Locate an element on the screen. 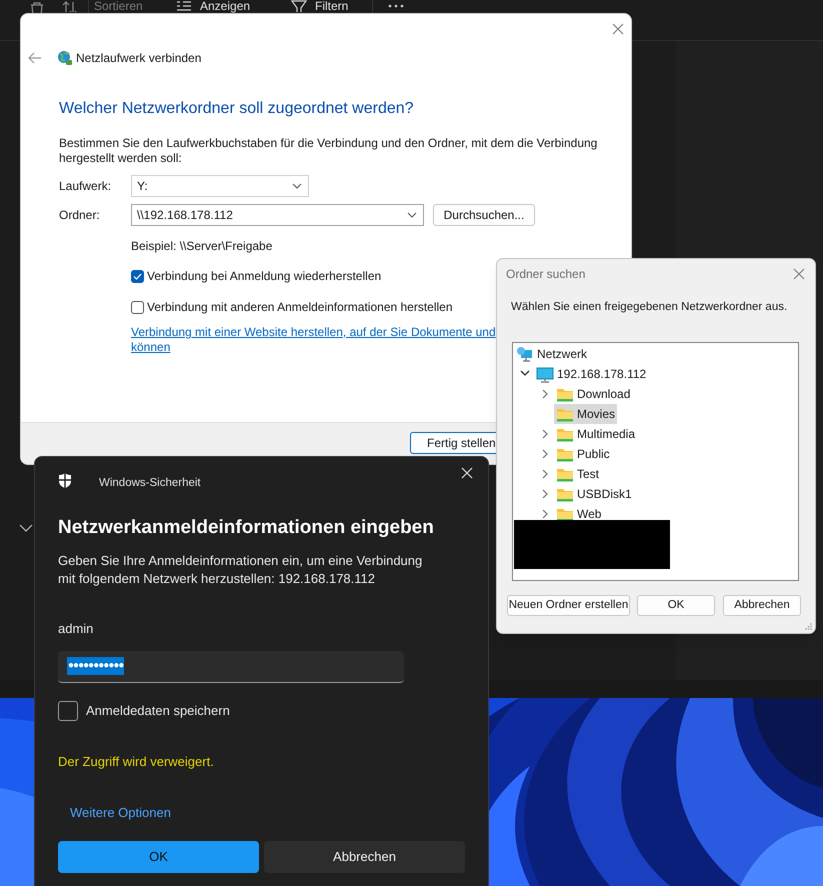 Image resolution: width=823 pixels, height=886 pixels. more-options-link: Weitere Optionen is located at coordinates (120, 812).